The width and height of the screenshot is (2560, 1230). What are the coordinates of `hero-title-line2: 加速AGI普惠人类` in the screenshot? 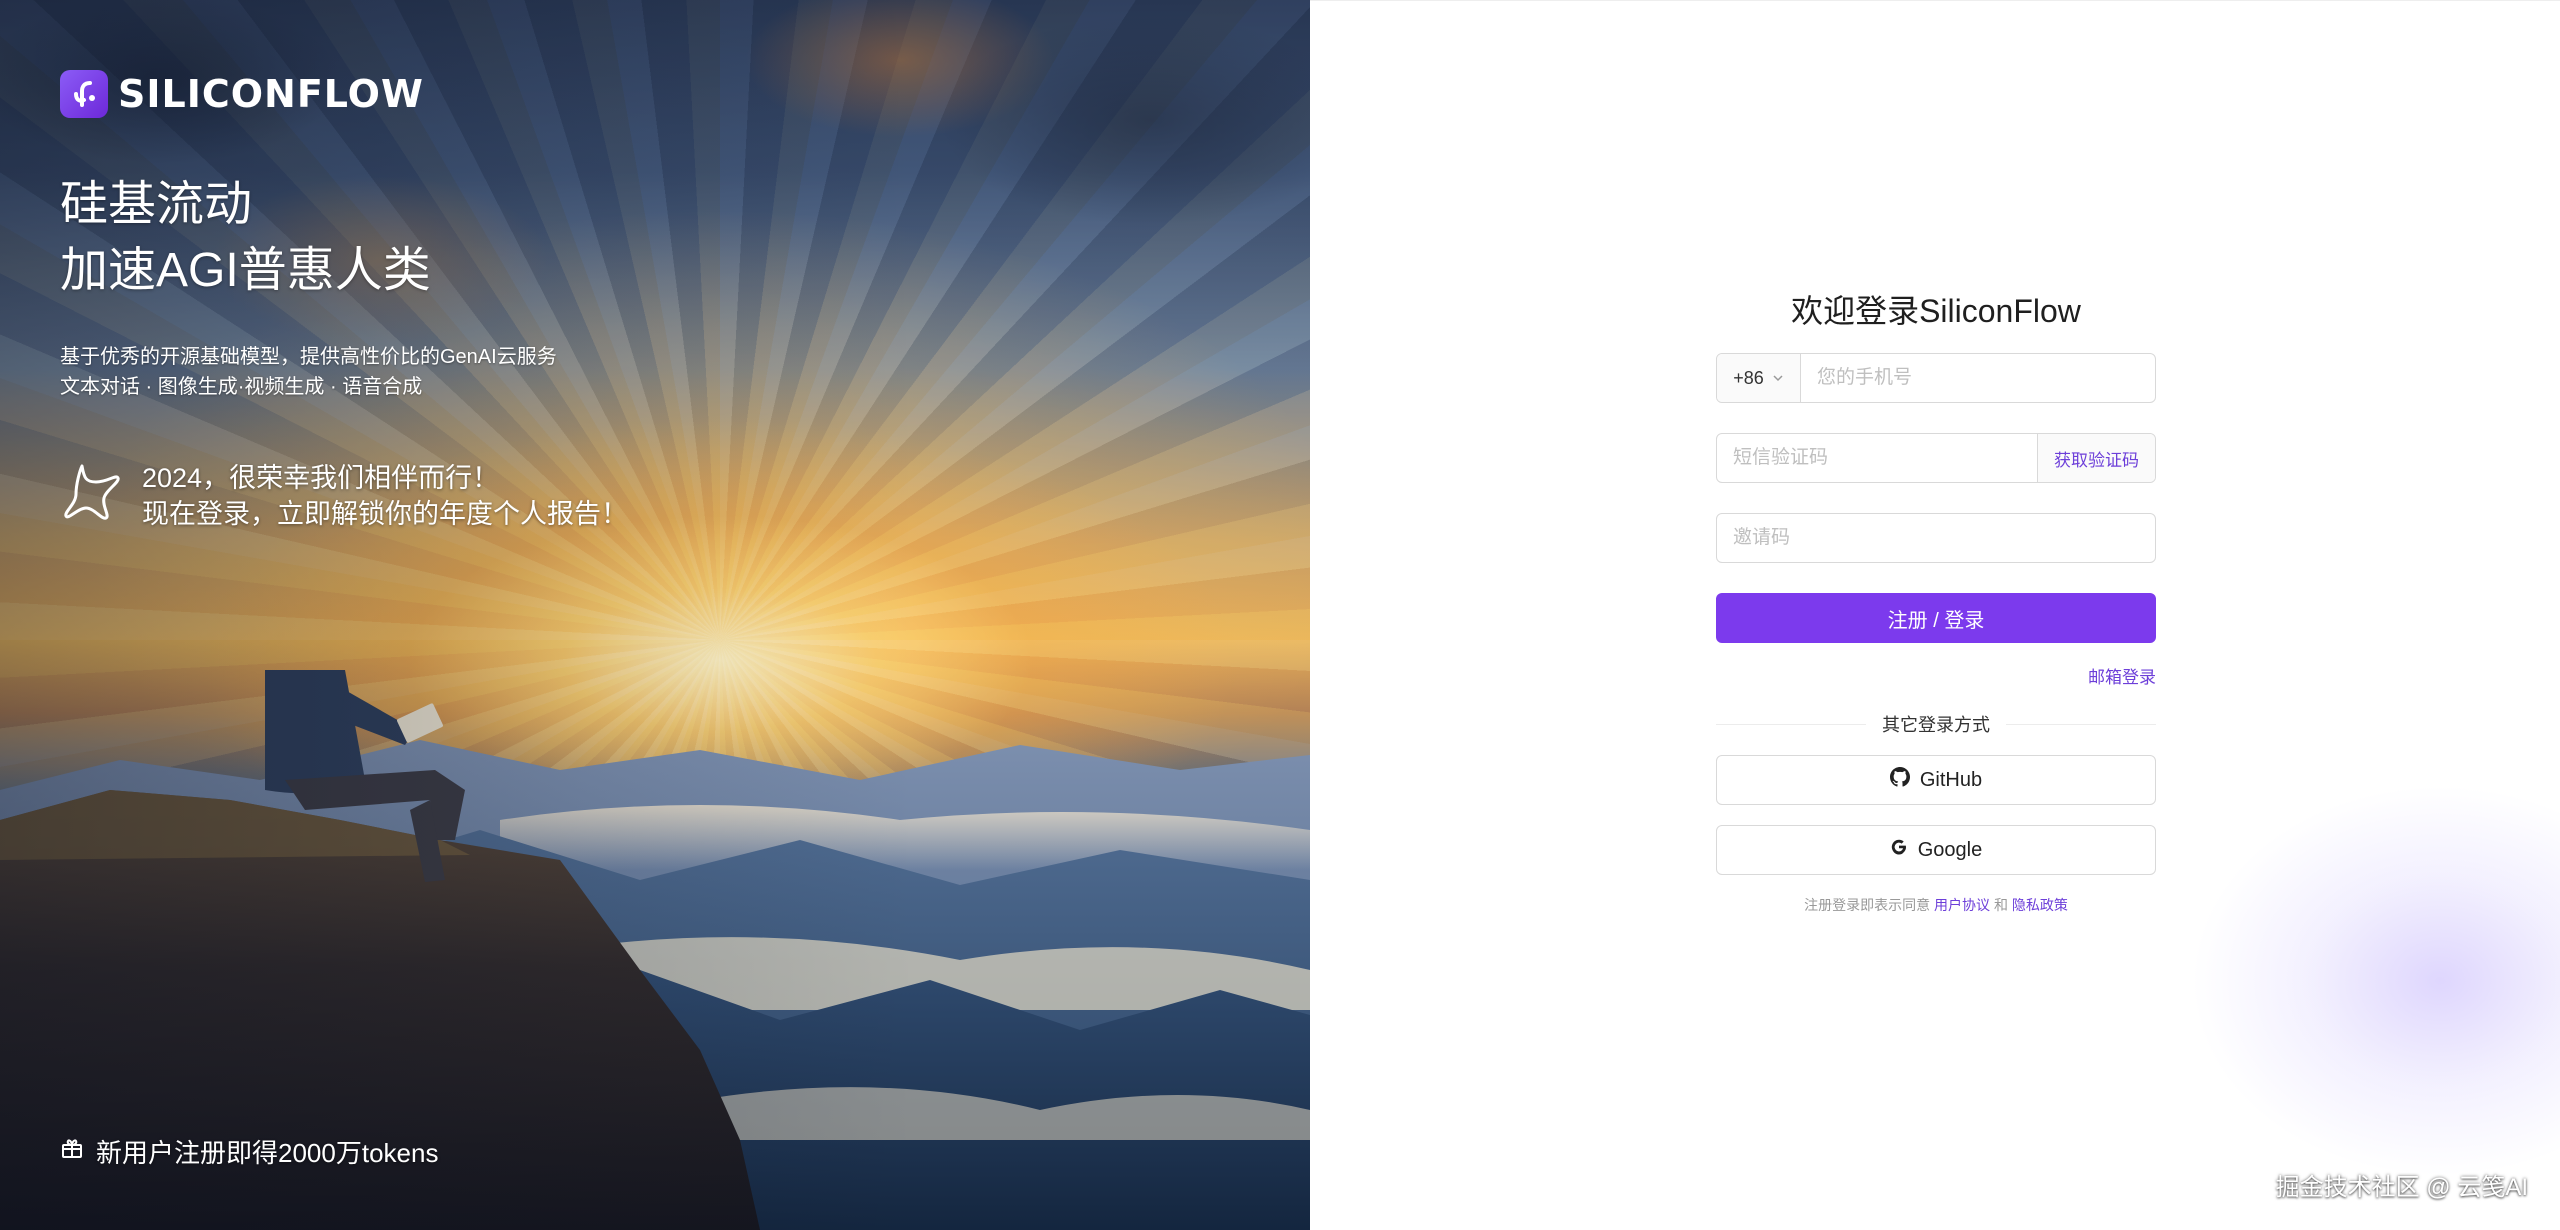 It's located at (245, 270).